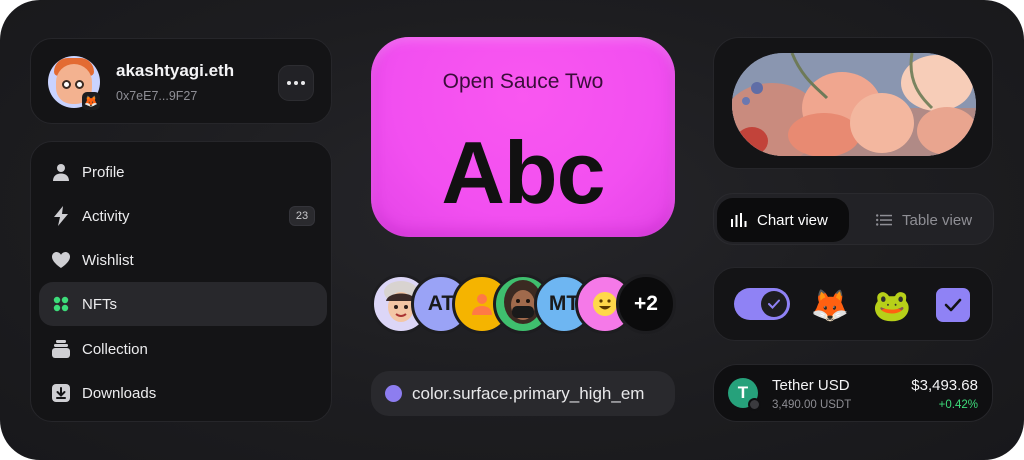 This screenshot has height=460, width=1024. I want to click on asset-amount: 3,490.00 USDT, so click(812, 405).